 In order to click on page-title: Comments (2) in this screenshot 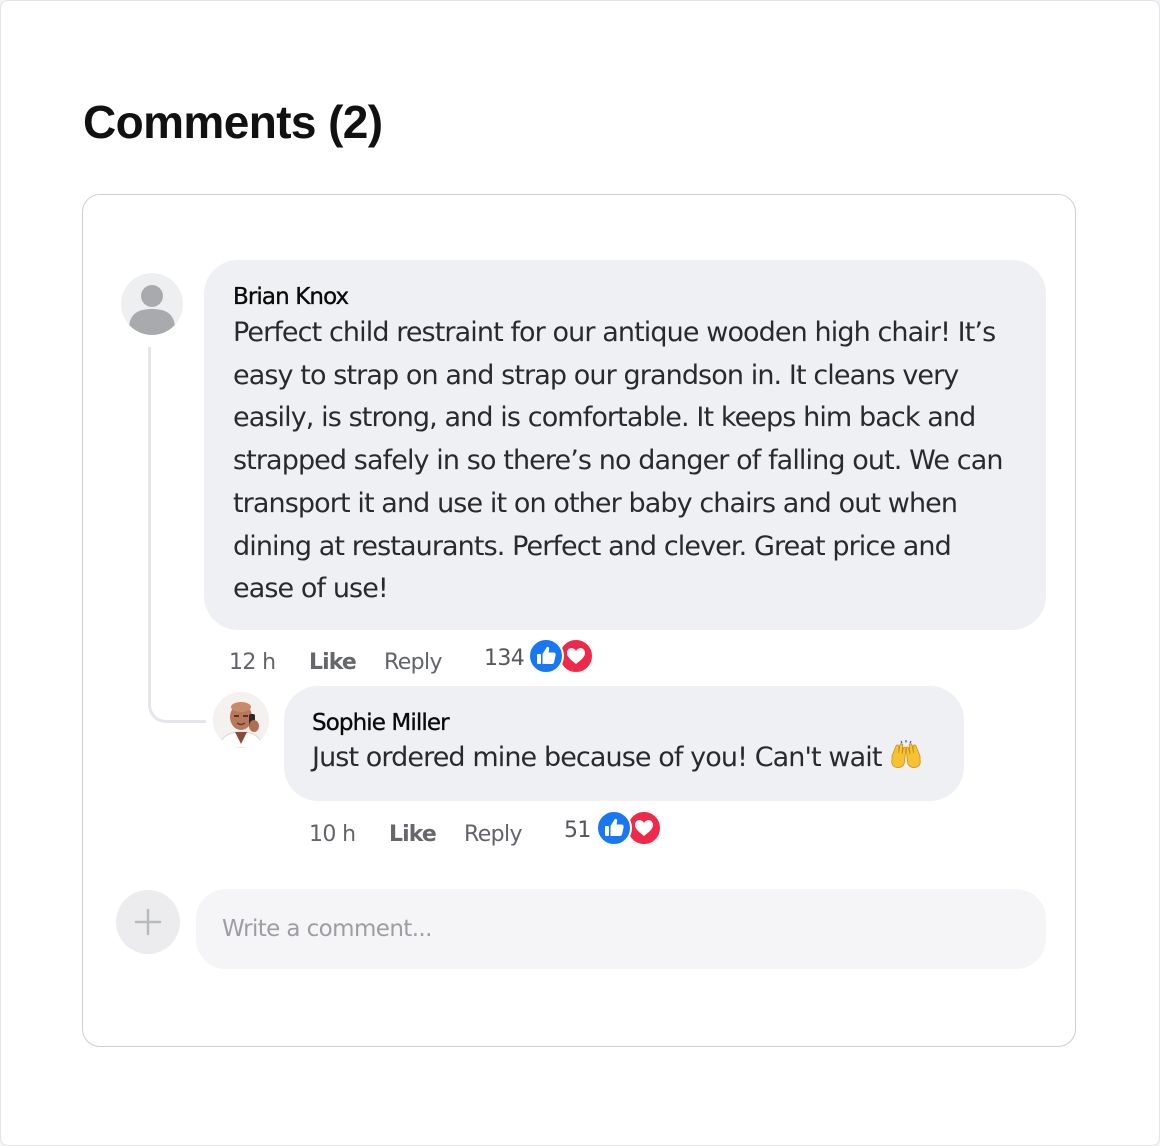, I will do `click(233, 122)`.